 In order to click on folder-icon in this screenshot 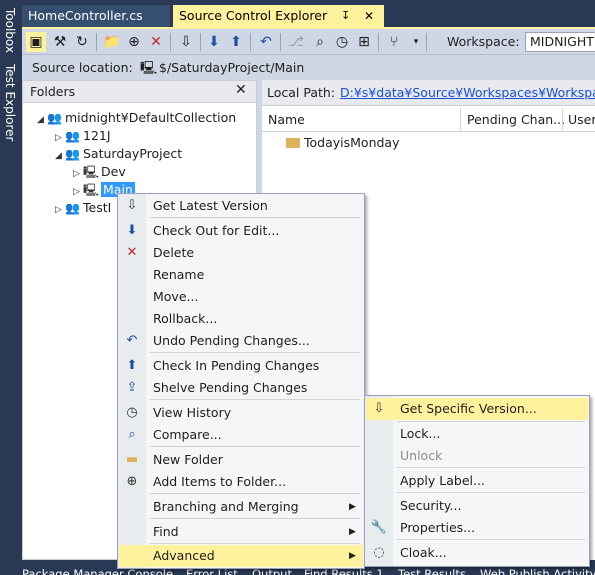, I will do `click(293, 143)`.